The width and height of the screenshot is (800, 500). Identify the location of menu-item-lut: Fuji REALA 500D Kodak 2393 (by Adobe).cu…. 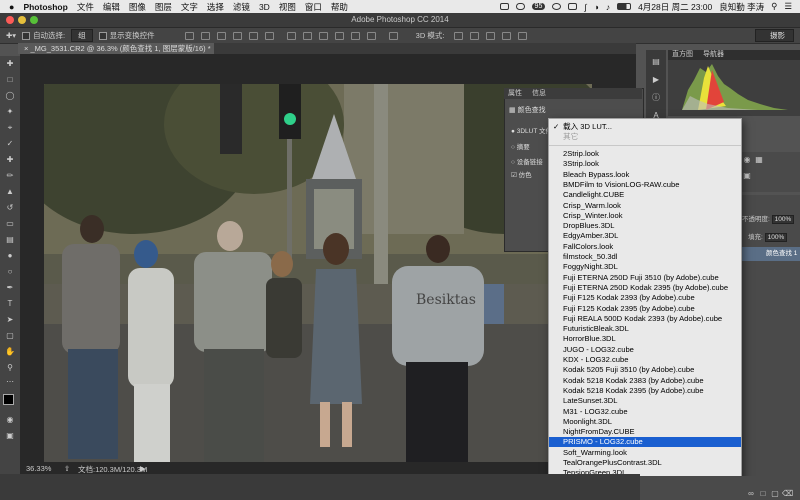
(645, 319).